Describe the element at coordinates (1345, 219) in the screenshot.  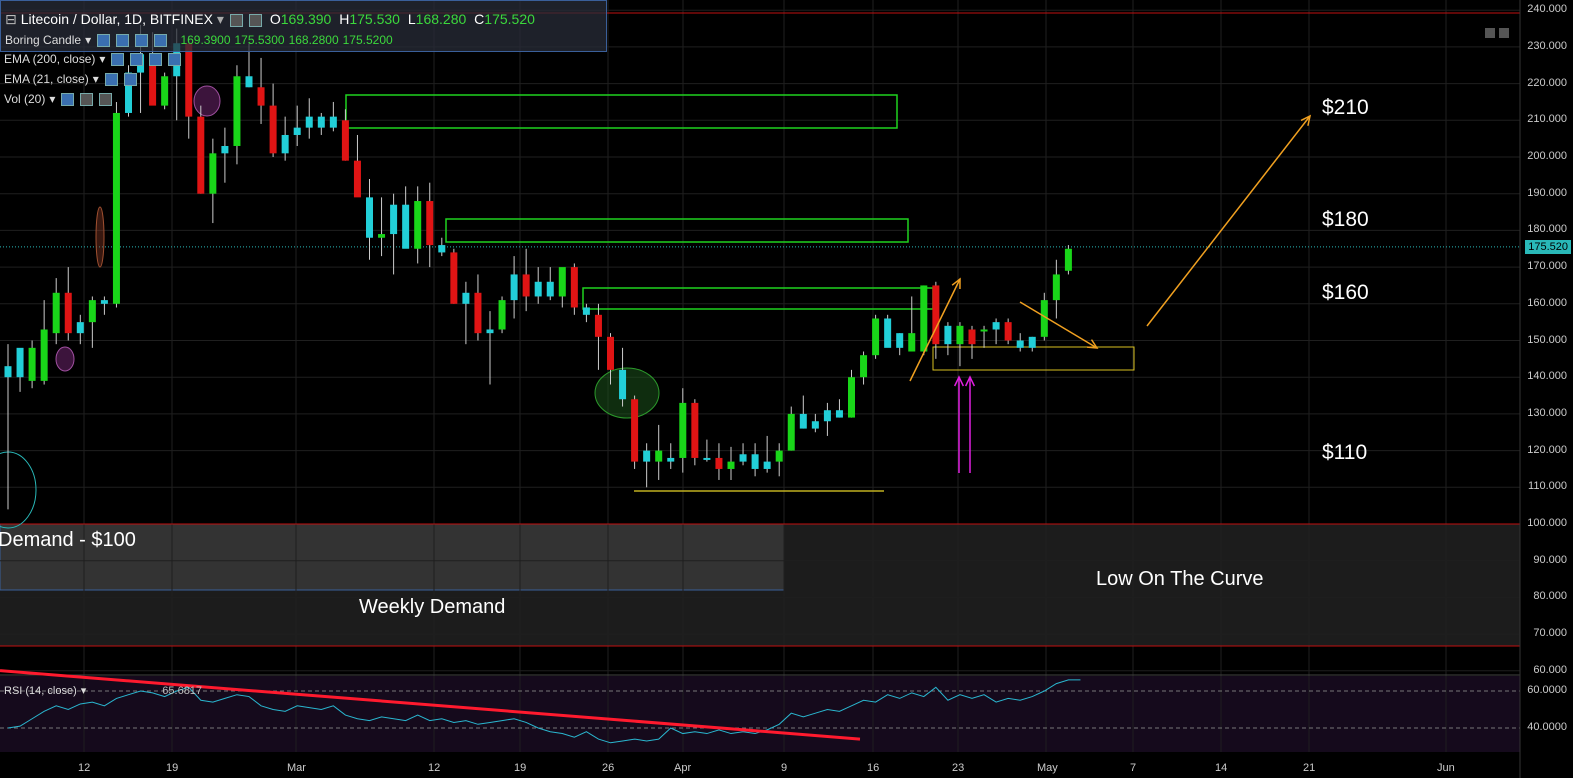
I see `target-180-label: $180` at that location.